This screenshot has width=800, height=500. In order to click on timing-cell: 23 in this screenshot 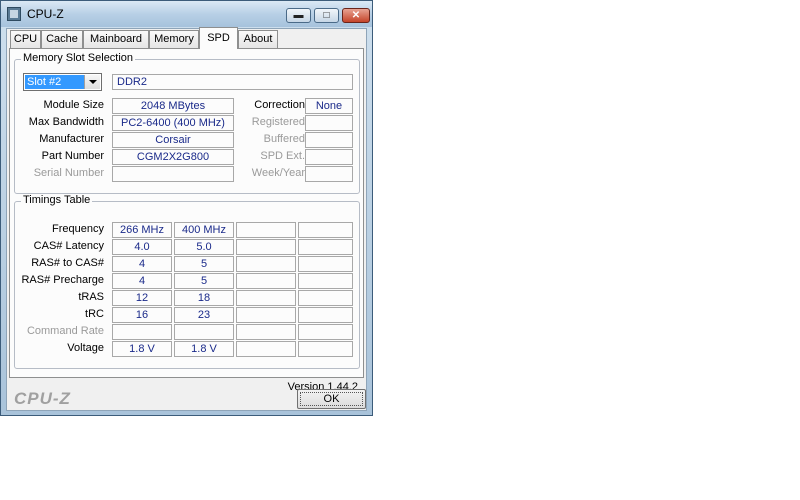, I will do `click(204, 315)`.